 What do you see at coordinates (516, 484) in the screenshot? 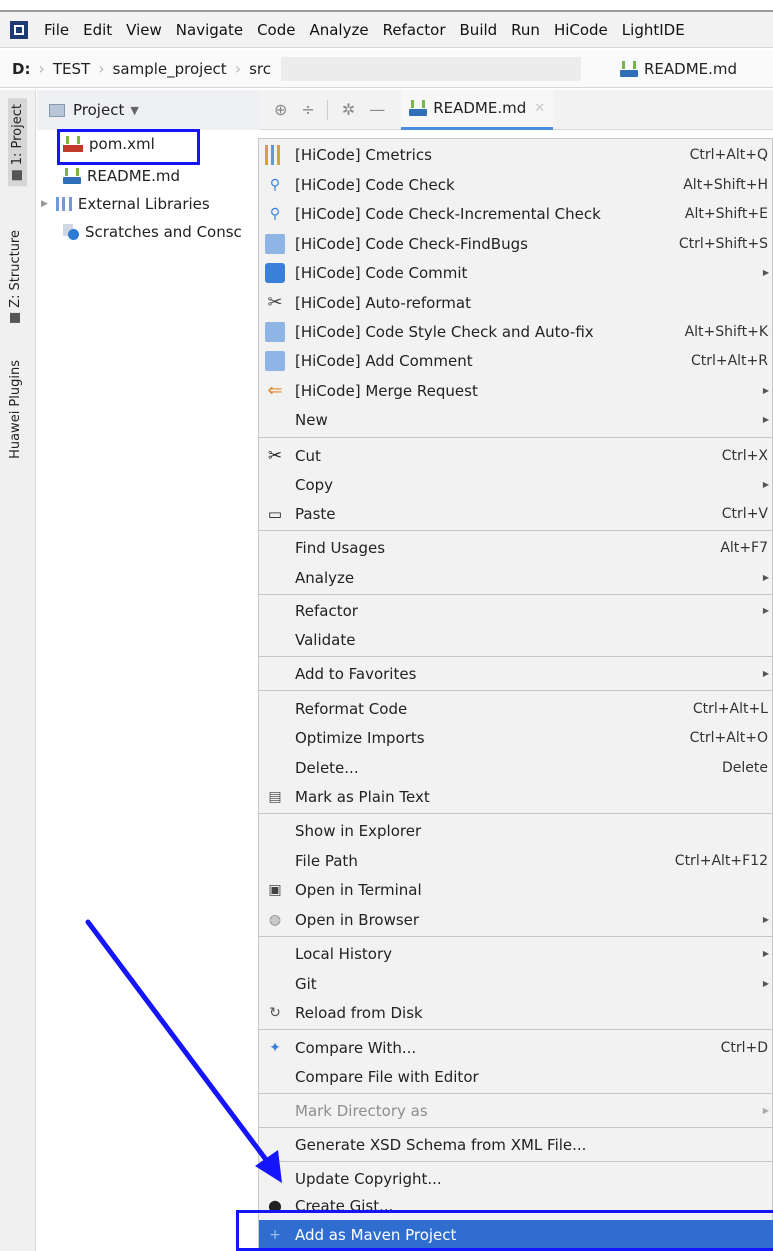
I see `menu-item-copy: Copy ▶` at bounding box center [516, 484].